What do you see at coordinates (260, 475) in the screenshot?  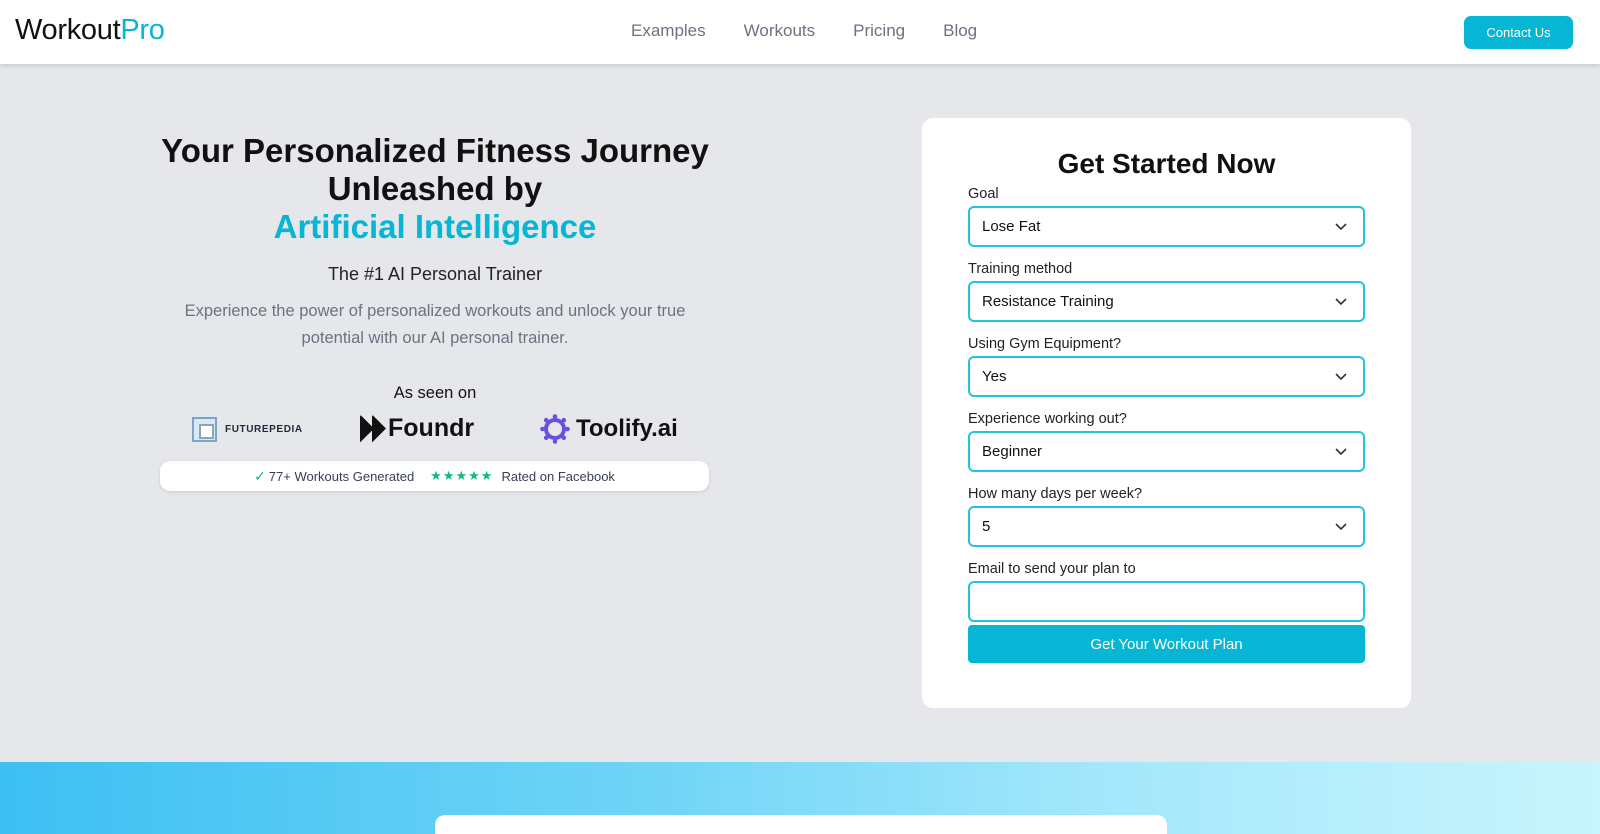 I see `check-icon: ✓` at bounding box center [260, 475].